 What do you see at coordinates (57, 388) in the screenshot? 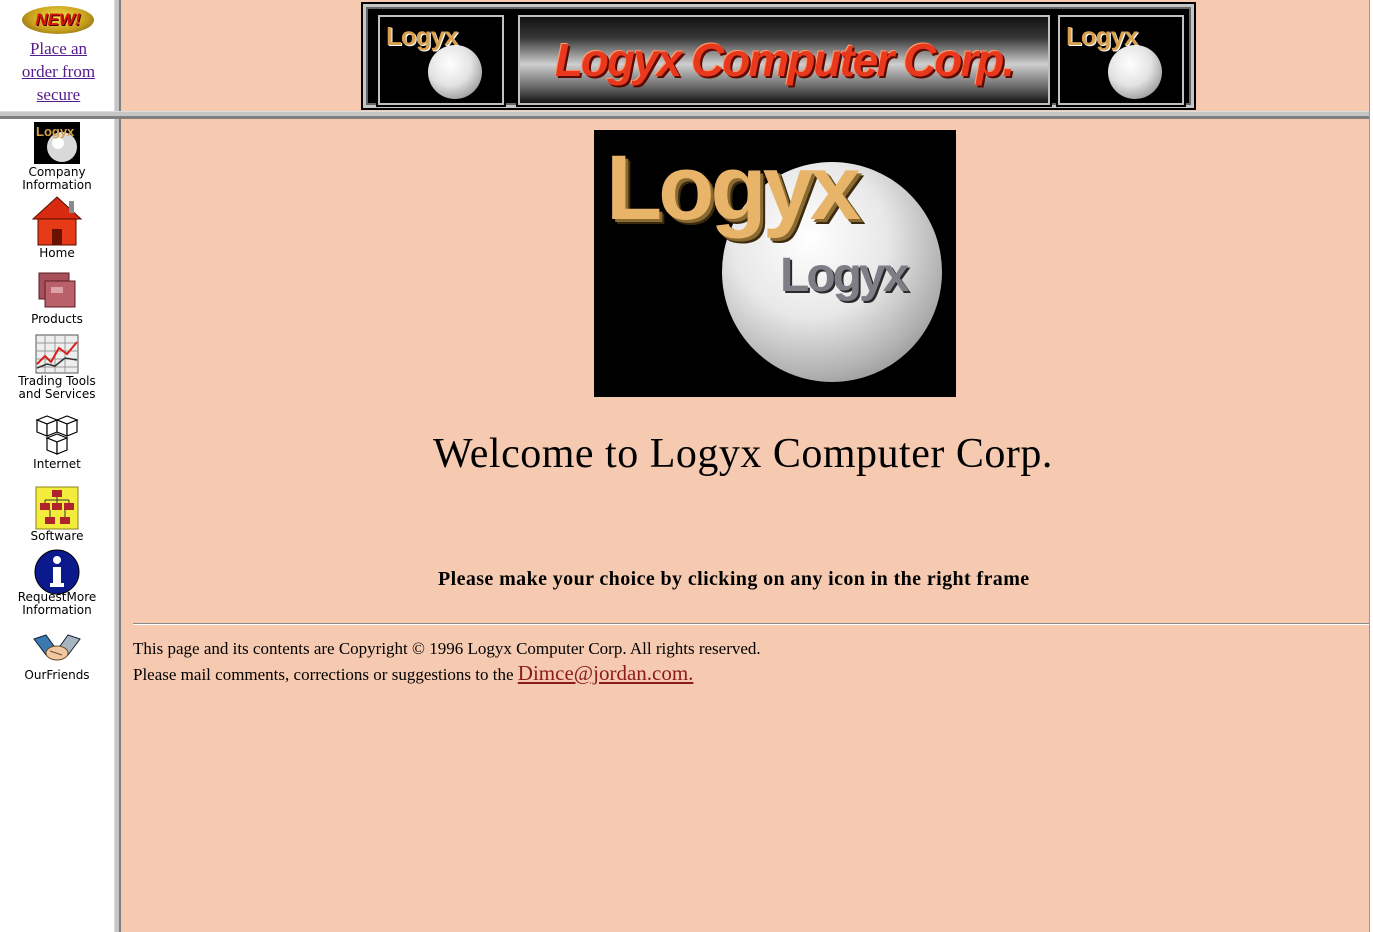
I see `nav-trading-tools-label: Trading Tools and Services` at bounding box center [57, 388].